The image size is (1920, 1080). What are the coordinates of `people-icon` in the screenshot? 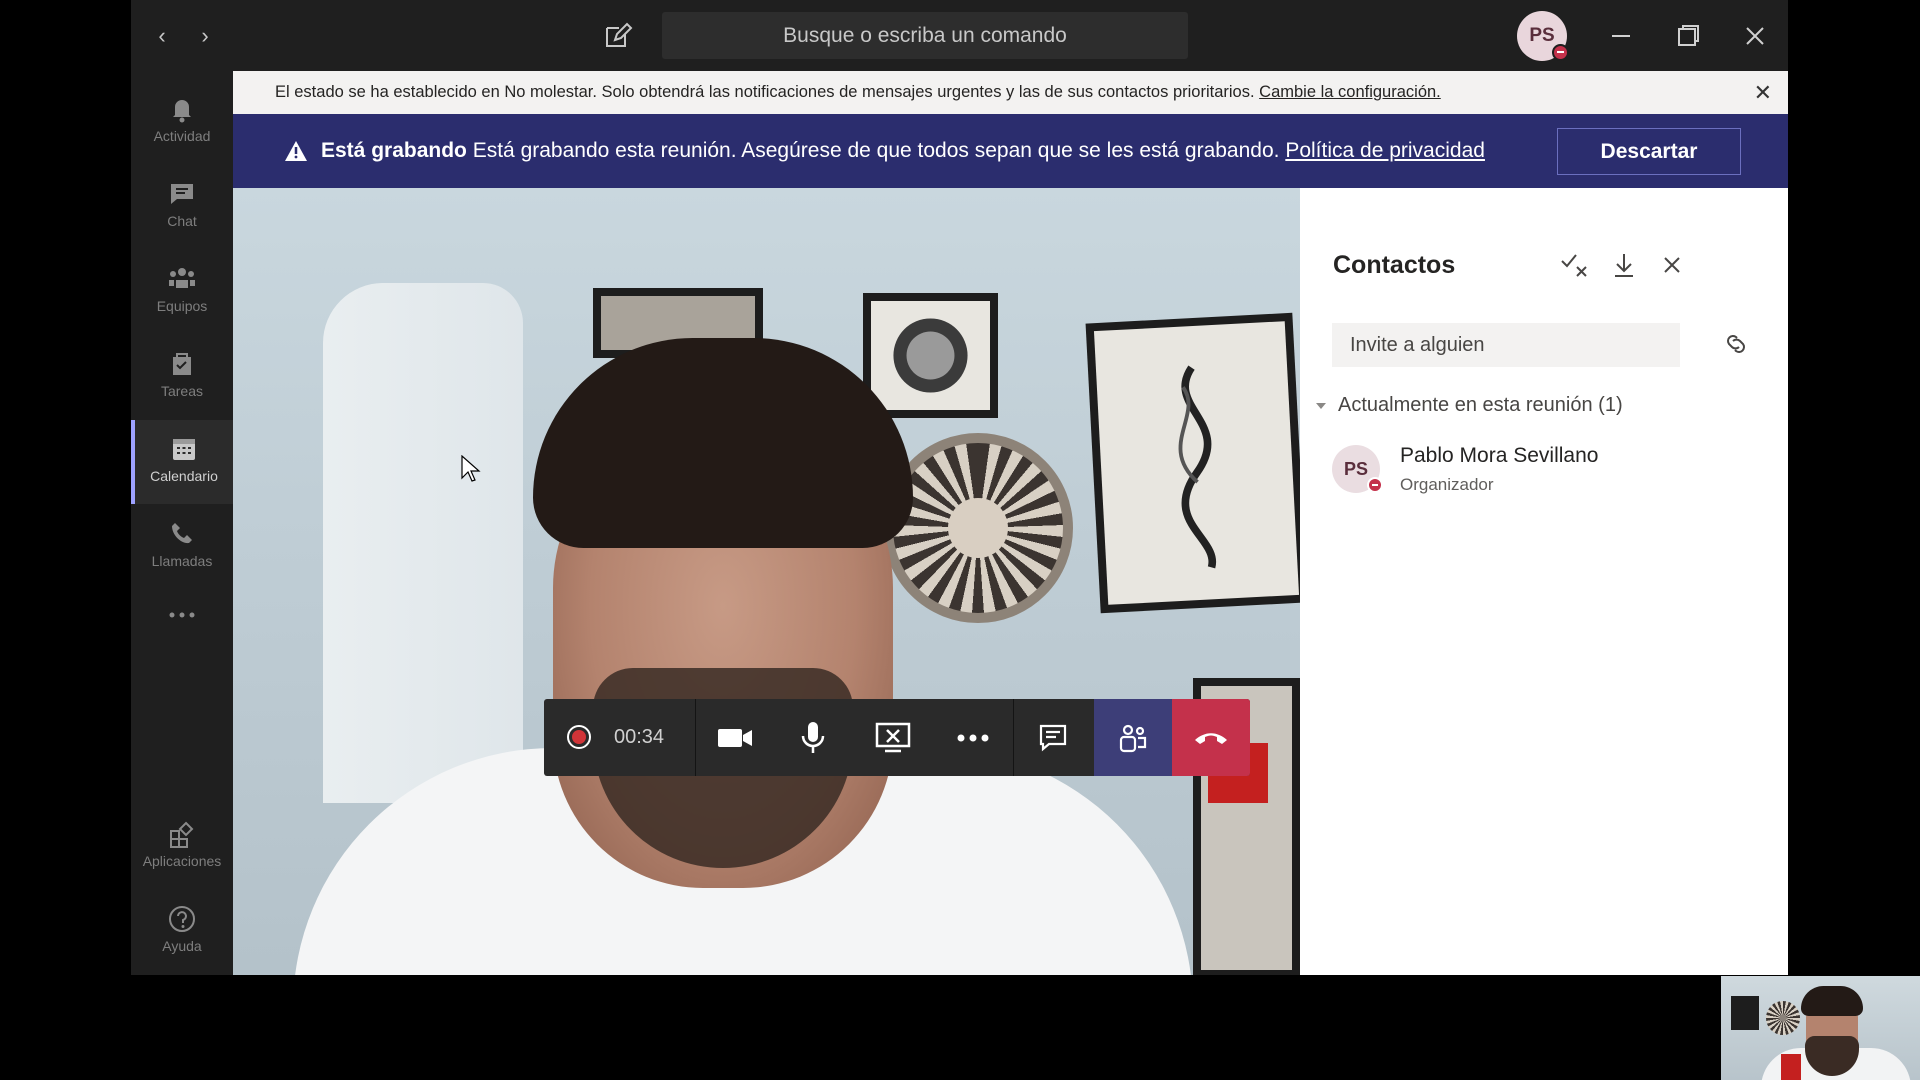 It's located at (1133, 738).